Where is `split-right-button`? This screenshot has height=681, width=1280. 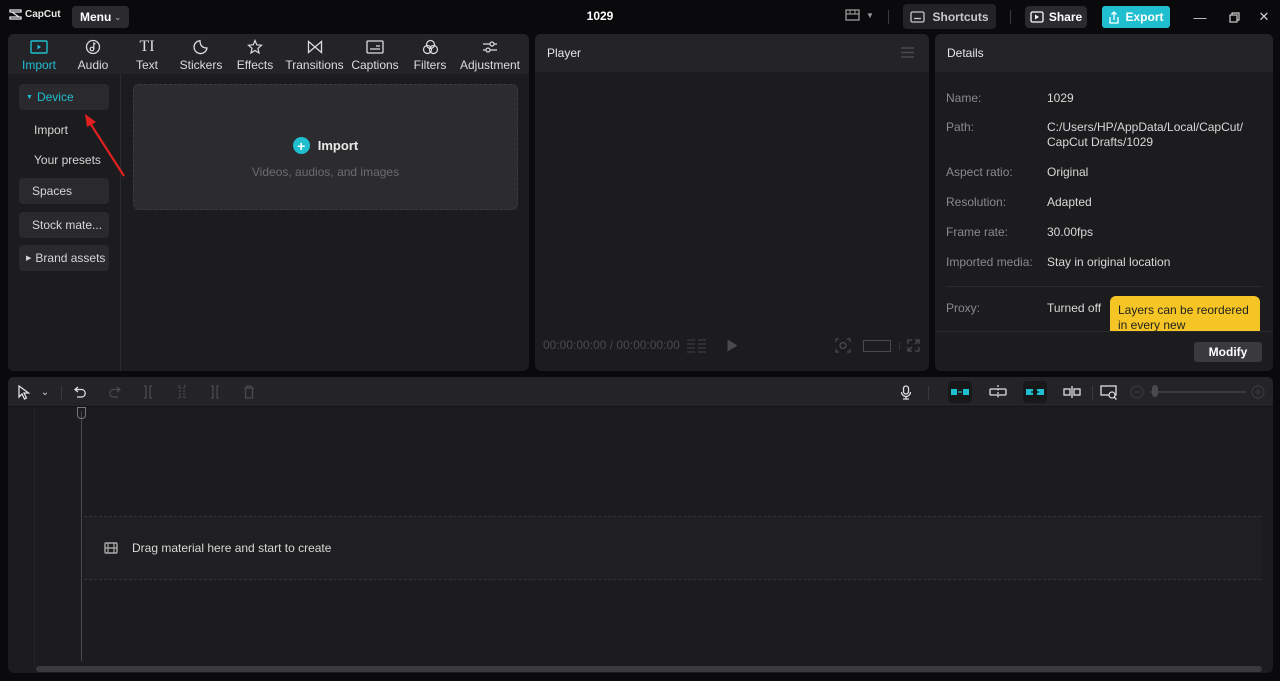 split-right-button is located at coordinates (215, 392).